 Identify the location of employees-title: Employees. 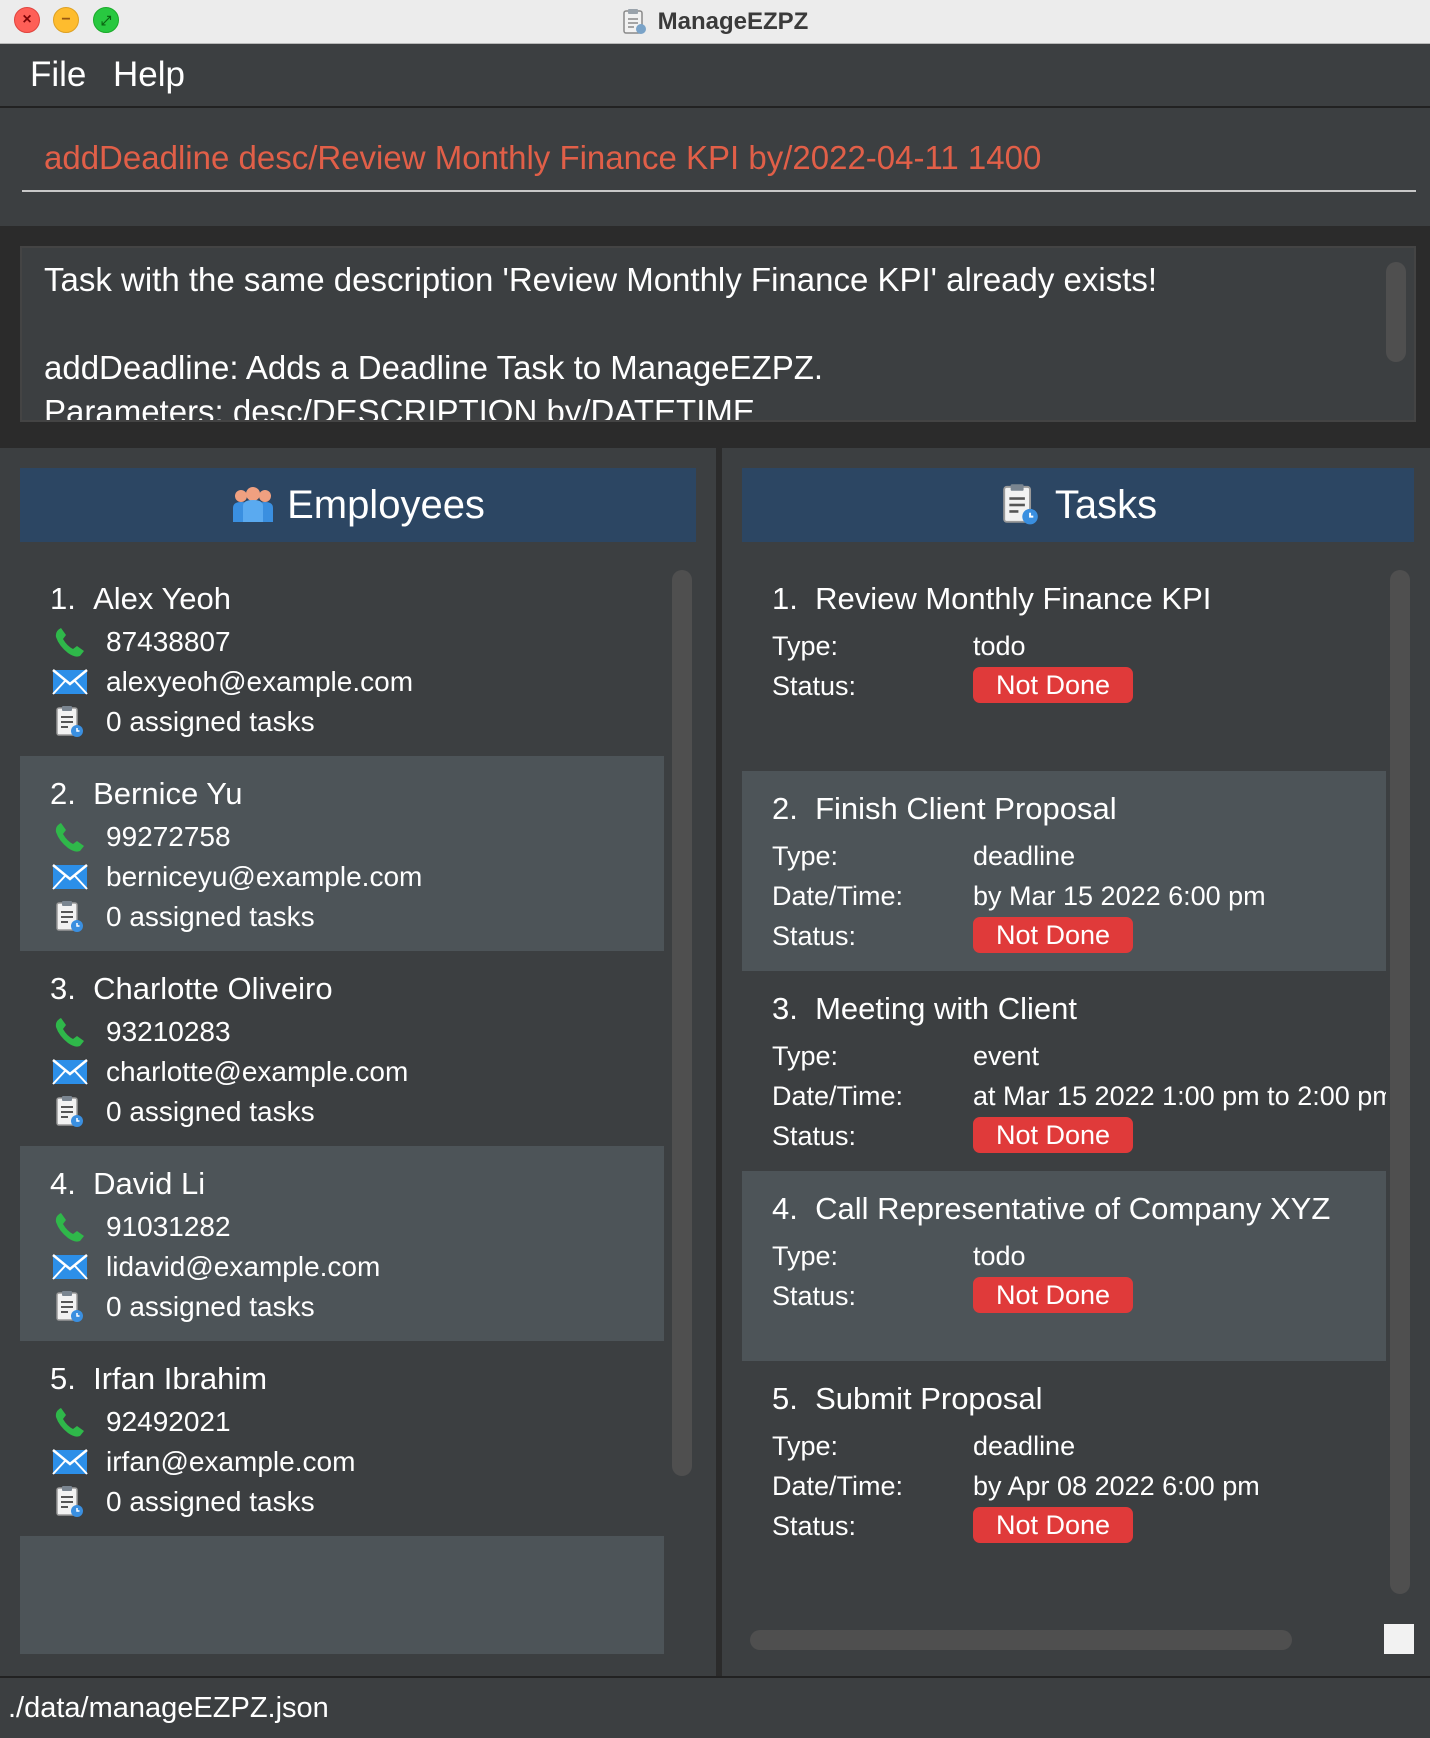
(386, 504).